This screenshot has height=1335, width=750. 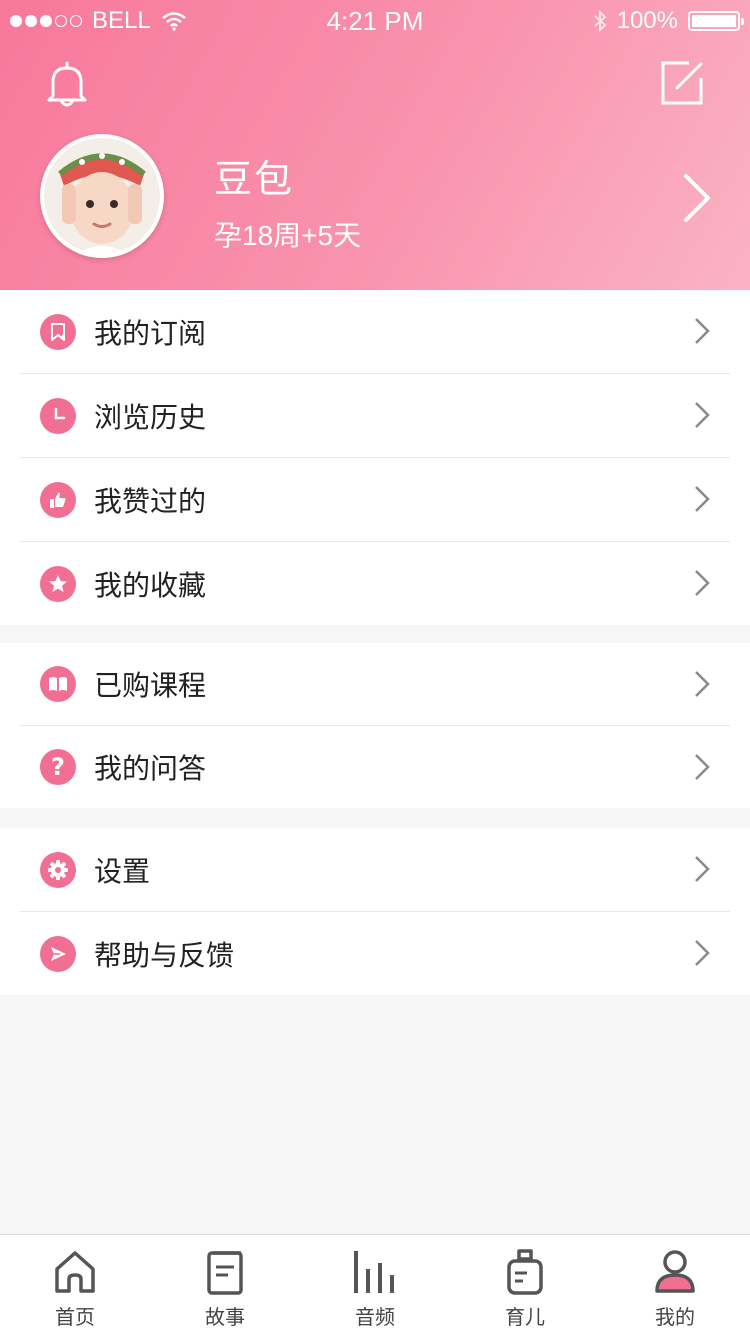 What do you see at coordinates (375, 953) in the screenshot?
I see `menu-item-help-feedback: 帮助与反馈` at bounding box center [375, 953].